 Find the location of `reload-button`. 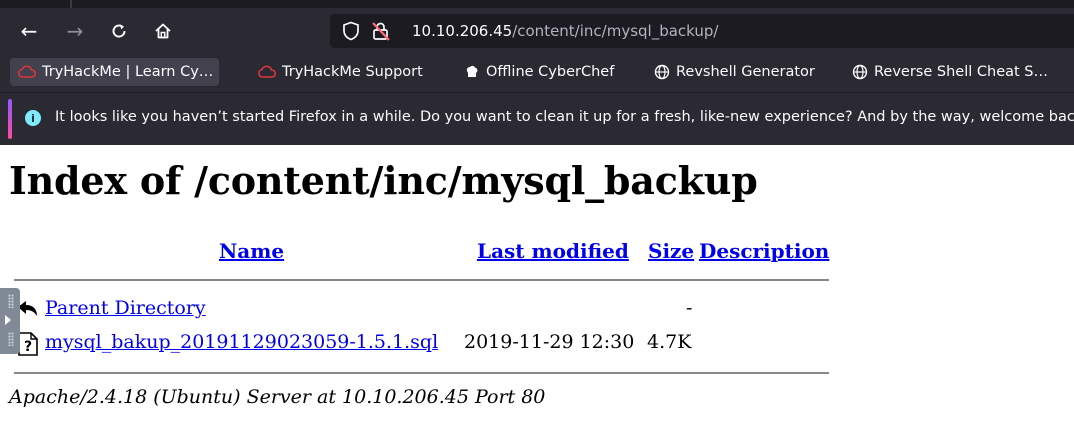

reload-button is located at coordinates (119, 31).